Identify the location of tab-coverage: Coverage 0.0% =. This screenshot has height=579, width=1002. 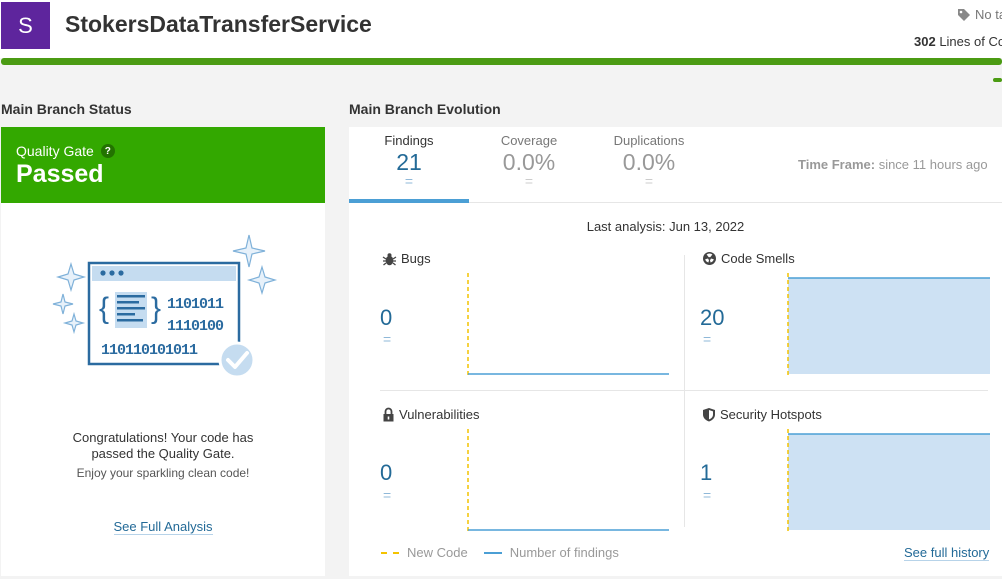
(529, 164).